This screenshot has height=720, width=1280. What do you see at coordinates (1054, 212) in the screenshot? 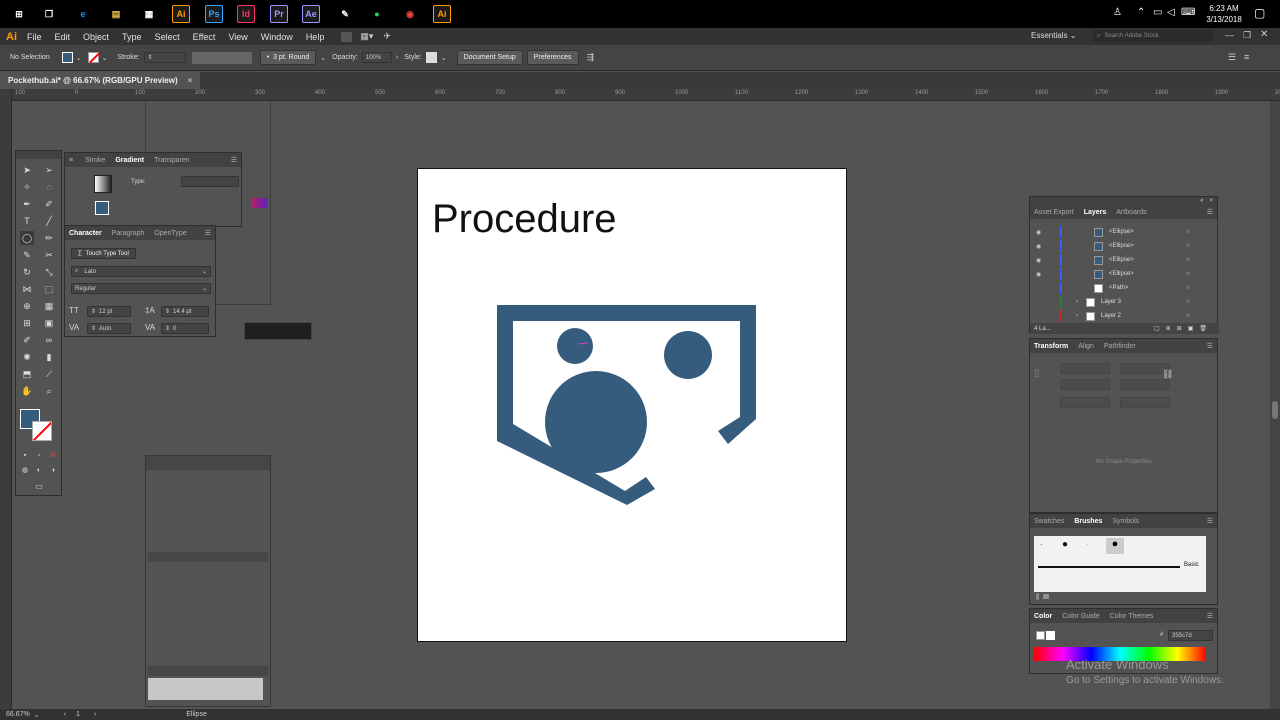
I see `tab-asset-export: Asset Export` at bounding box center [1054, 212].